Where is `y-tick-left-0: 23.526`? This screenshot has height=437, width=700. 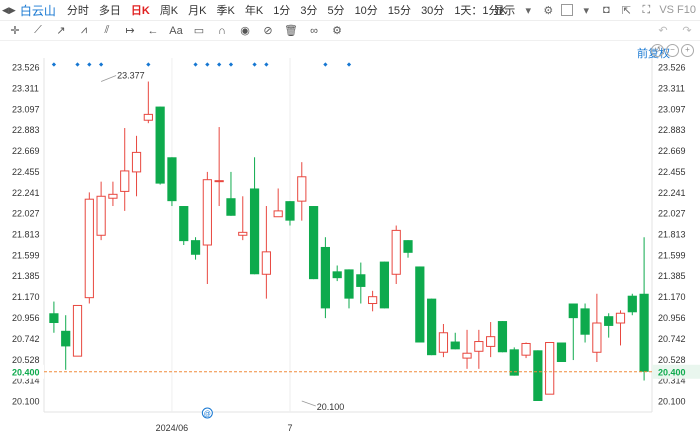 y-tick-left-0: 23.526 is located at coordinates (26, 68).